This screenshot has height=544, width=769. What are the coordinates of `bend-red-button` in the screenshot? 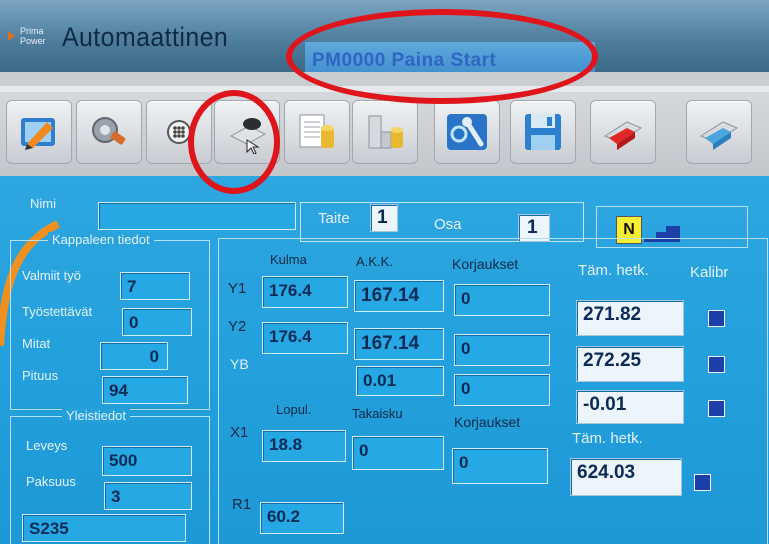 It's located at (623, 132).